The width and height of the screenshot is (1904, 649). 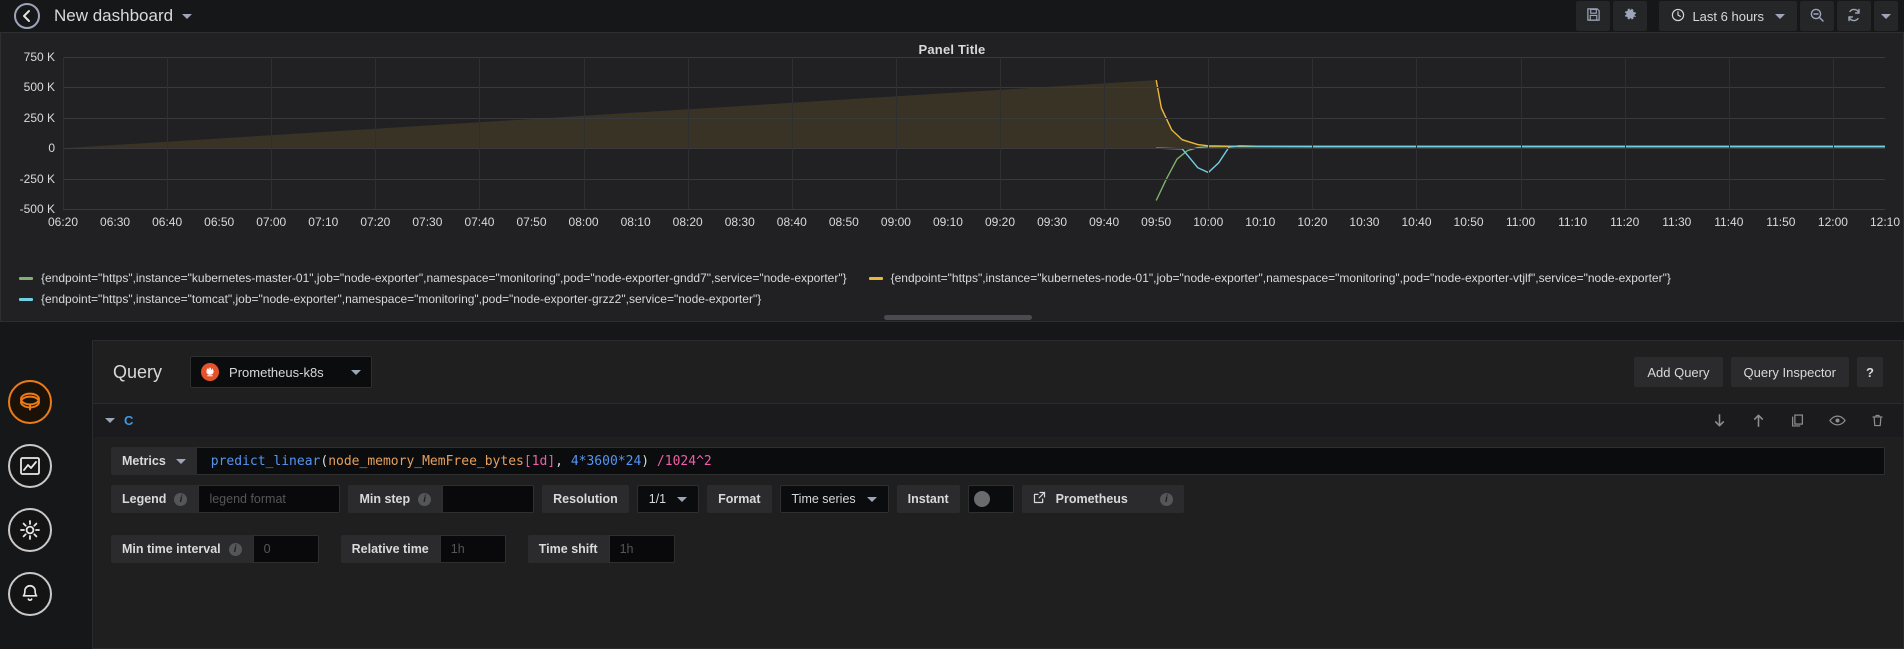 What do you see at coordinates (1468, 222) in the screenshot?
I see `x-axis-tick: 10:50` at bounding box center [1468, 222].